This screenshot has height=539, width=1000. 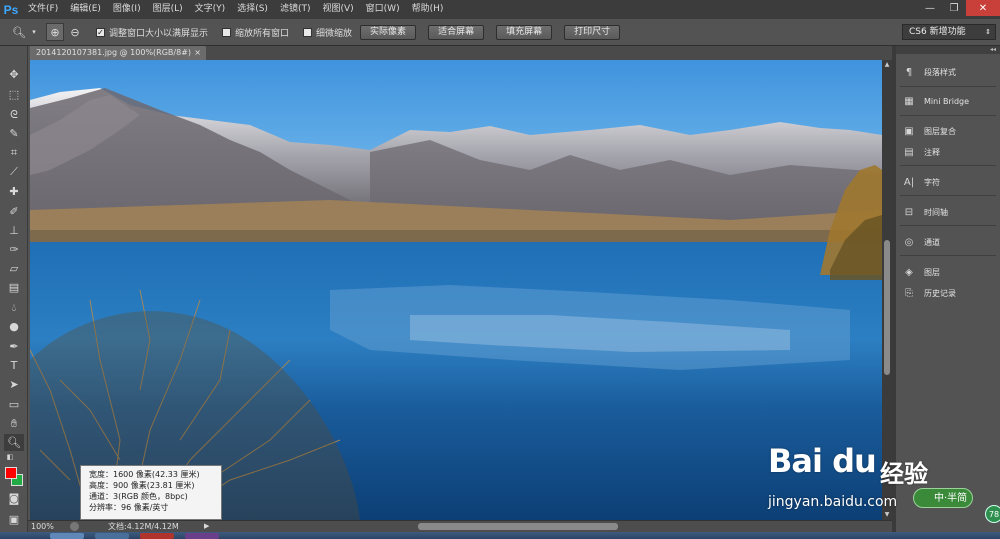 I want to click on zoom-in-icon: ⊕, so click(x=55, y=32).